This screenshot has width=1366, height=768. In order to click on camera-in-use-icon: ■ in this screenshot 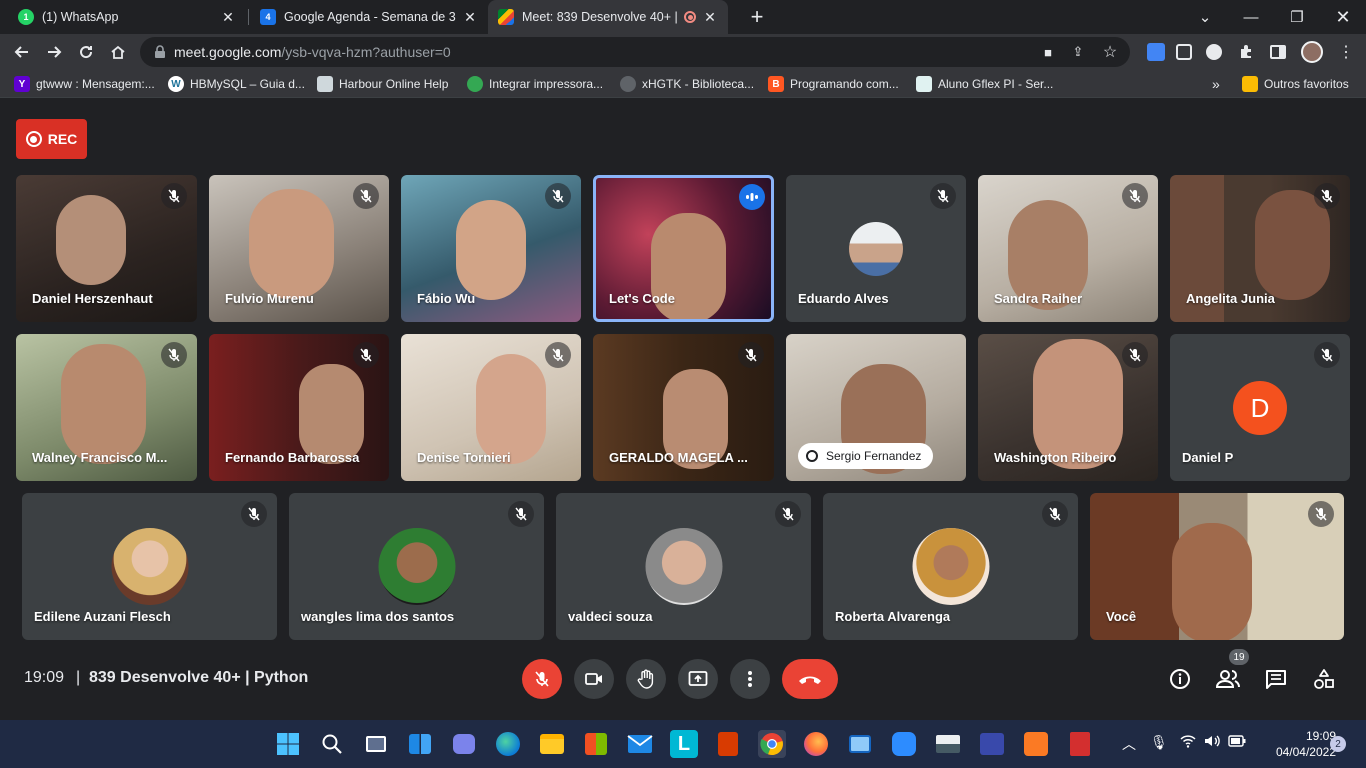, I will do `click(1048, 52)`.